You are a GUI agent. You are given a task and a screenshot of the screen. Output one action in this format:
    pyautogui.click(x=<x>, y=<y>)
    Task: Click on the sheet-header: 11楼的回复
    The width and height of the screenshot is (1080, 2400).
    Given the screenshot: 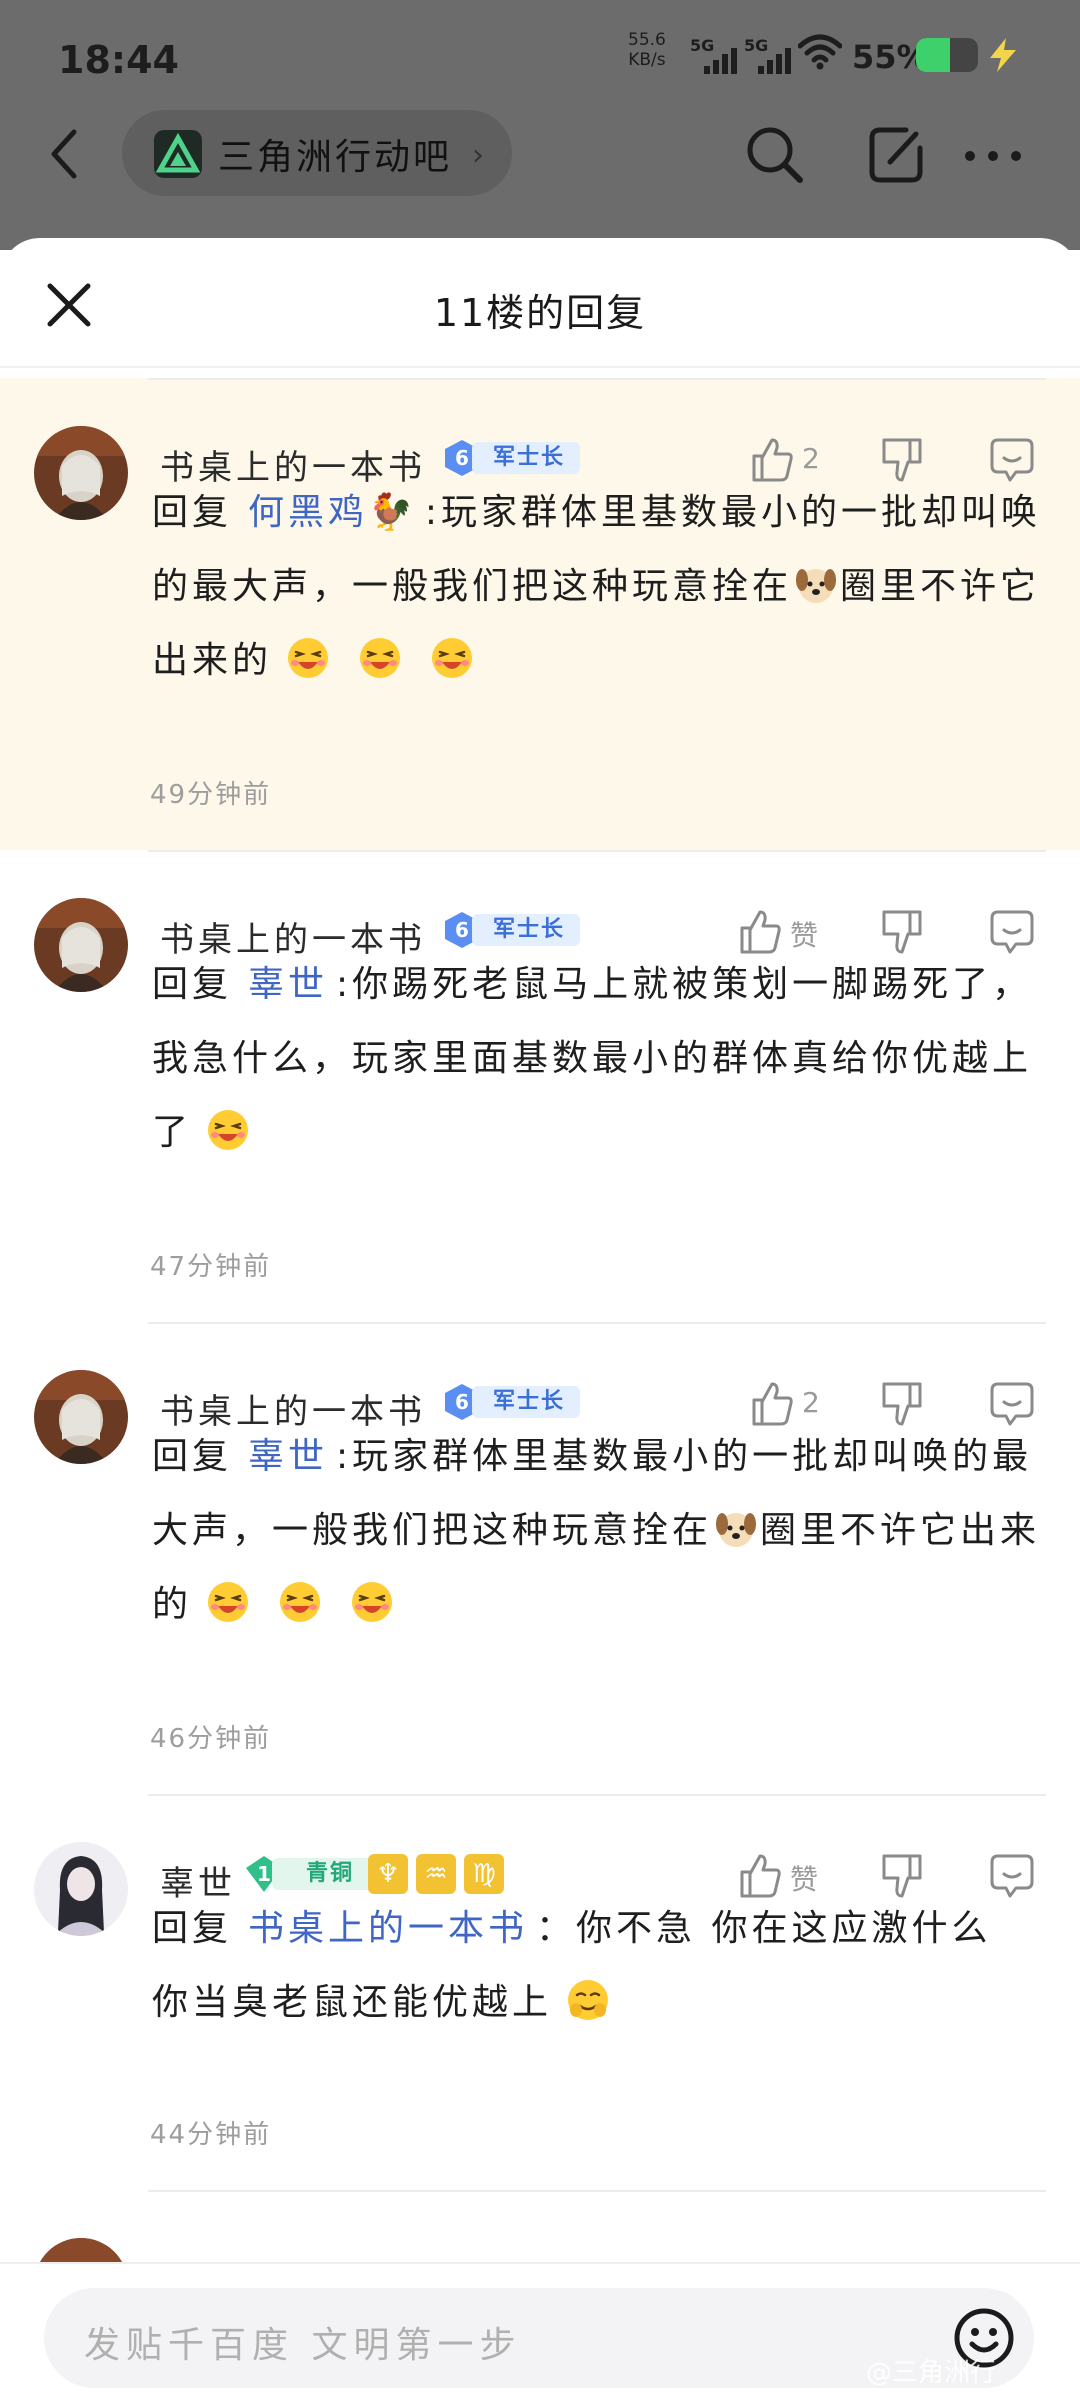 What is the action you would take?
    pyautogui.click(x=540, y=303)
    